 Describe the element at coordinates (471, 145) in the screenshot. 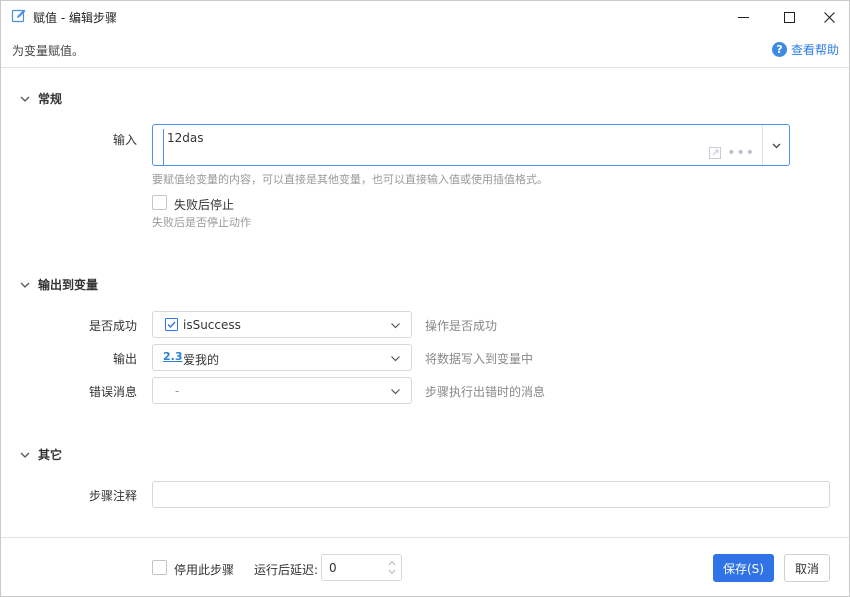

I see `value-input: 12das •••` at that location.